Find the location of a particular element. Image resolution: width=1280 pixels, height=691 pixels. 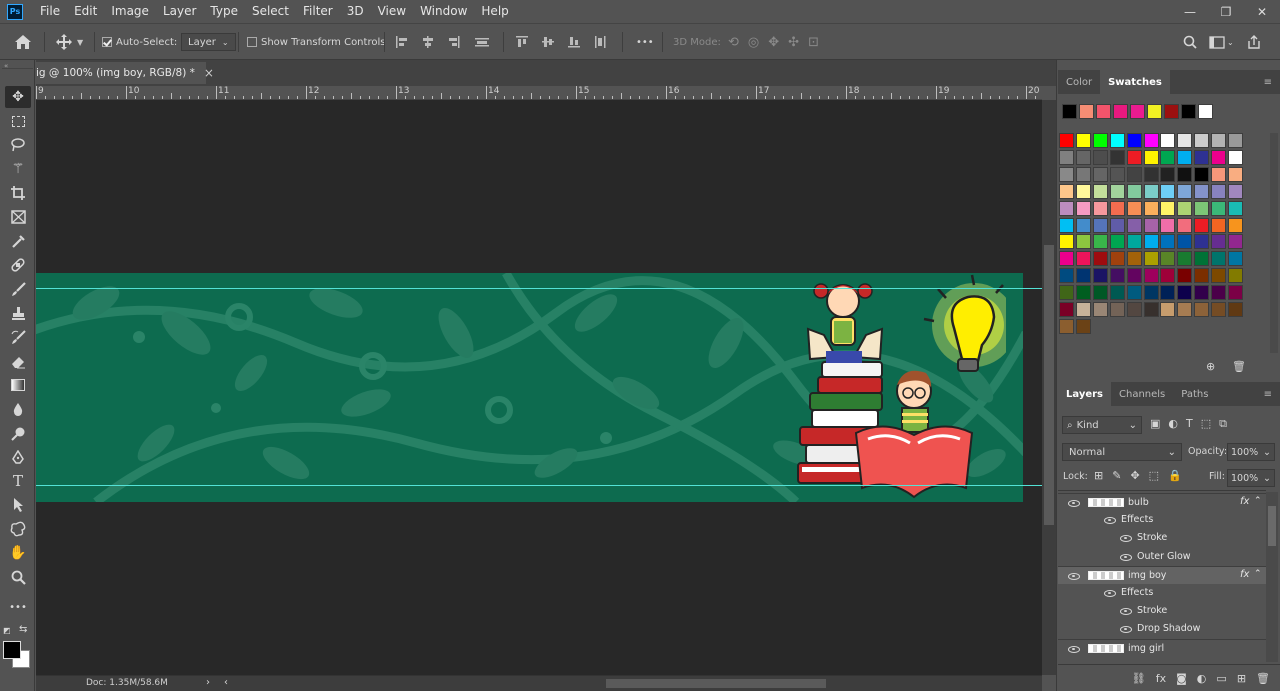

layer-thumbnail is located at coordinates (1106, 575).